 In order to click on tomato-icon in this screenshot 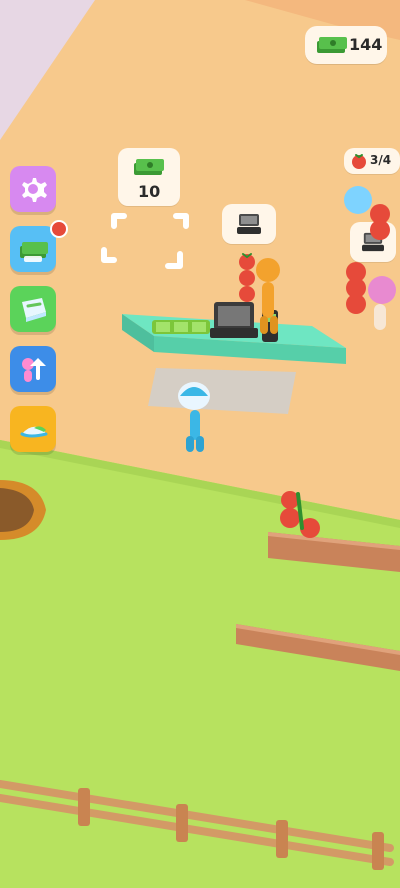, I will do `click(359, 161)`.